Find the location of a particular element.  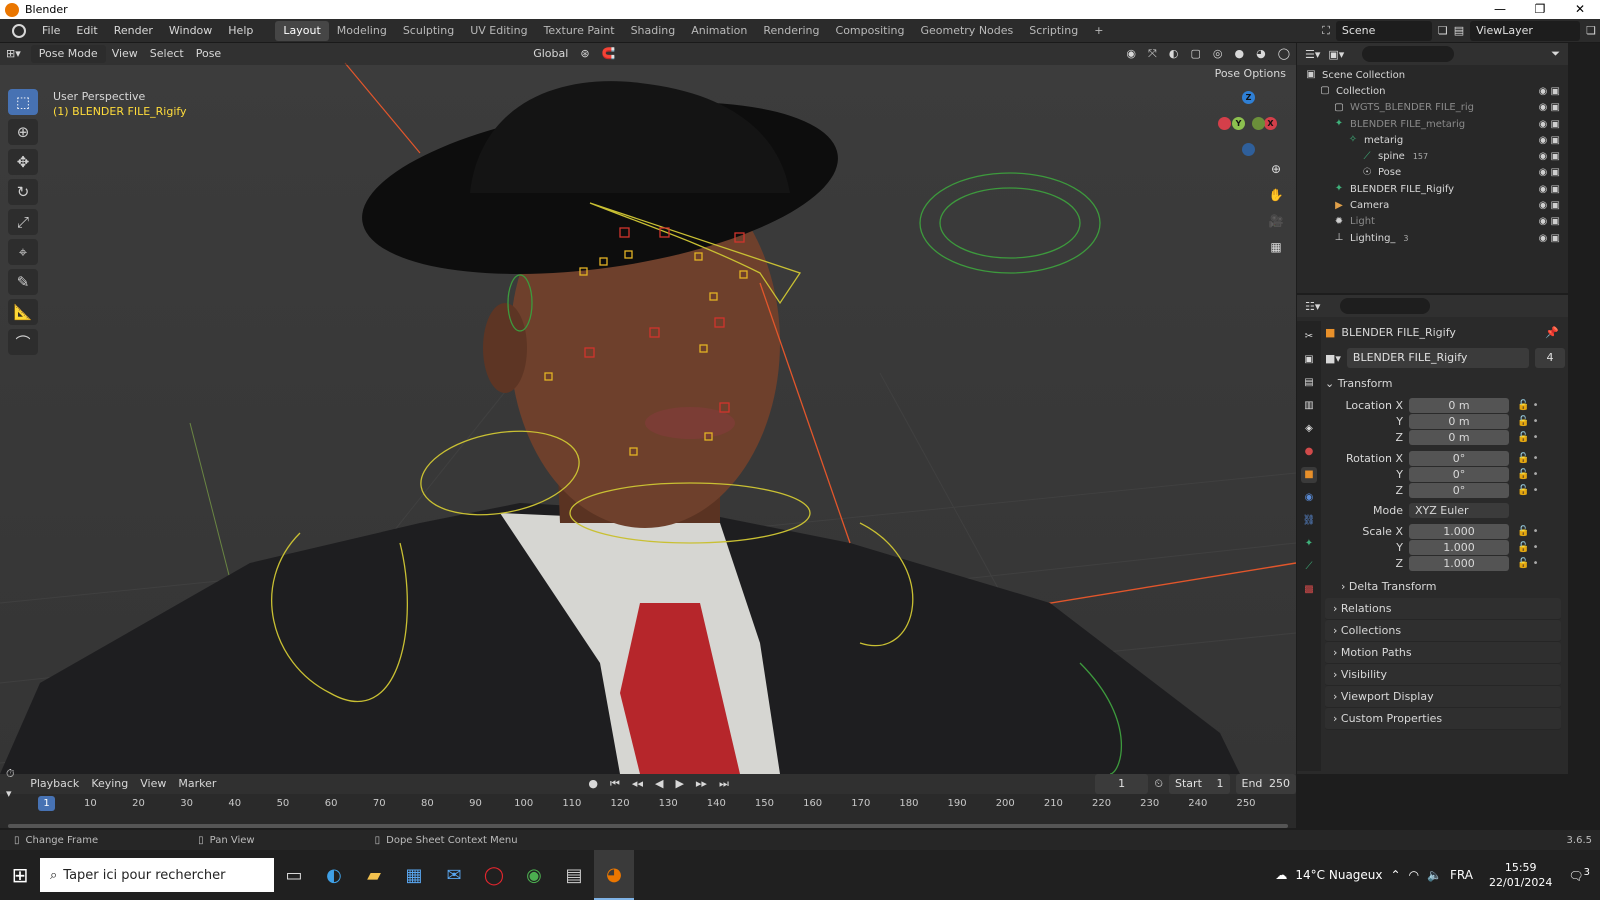

outliner-row: ✦ BLENDER FILE_Rigify ◉ ▣ is located at coordinates (1432, 189).